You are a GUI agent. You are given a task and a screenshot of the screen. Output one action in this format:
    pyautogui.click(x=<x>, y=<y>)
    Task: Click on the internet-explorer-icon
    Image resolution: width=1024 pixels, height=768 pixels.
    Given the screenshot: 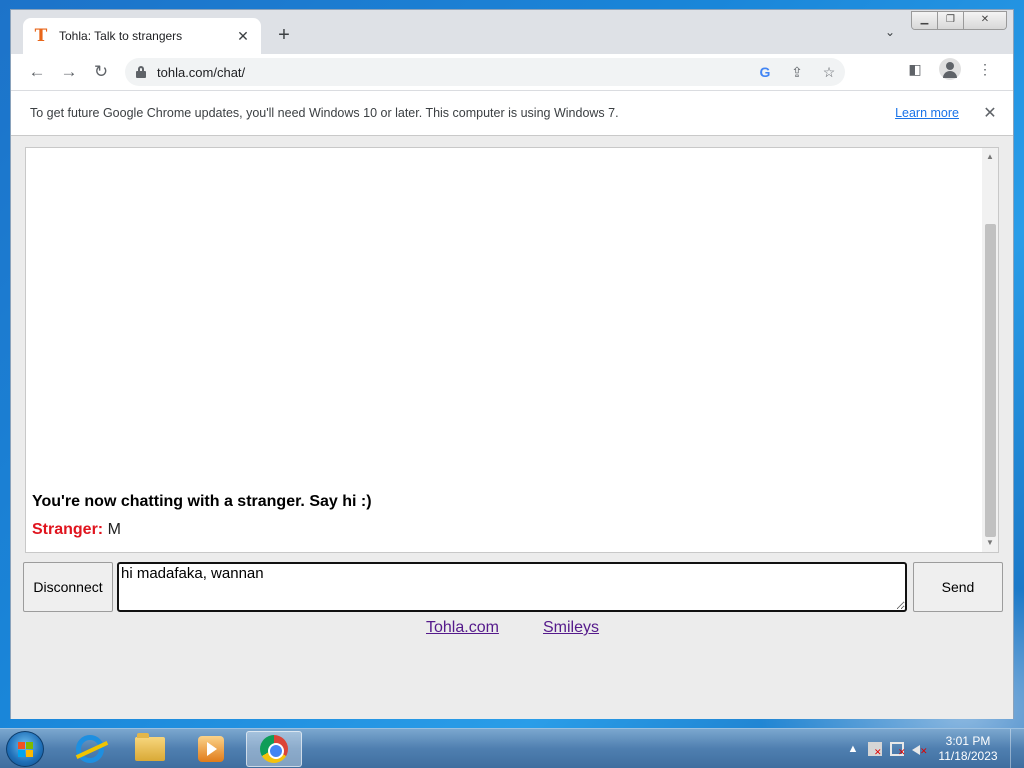 What is the action you would take?
    pyautogui.click(x=90, y=749)
    